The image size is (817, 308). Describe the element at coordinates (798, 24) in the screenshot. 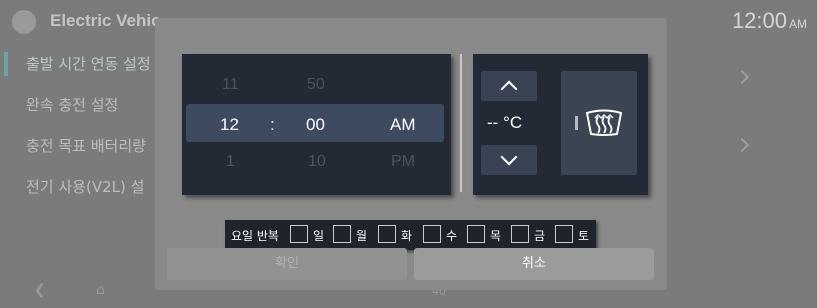

I see `clock-ampm: AM` at that location.